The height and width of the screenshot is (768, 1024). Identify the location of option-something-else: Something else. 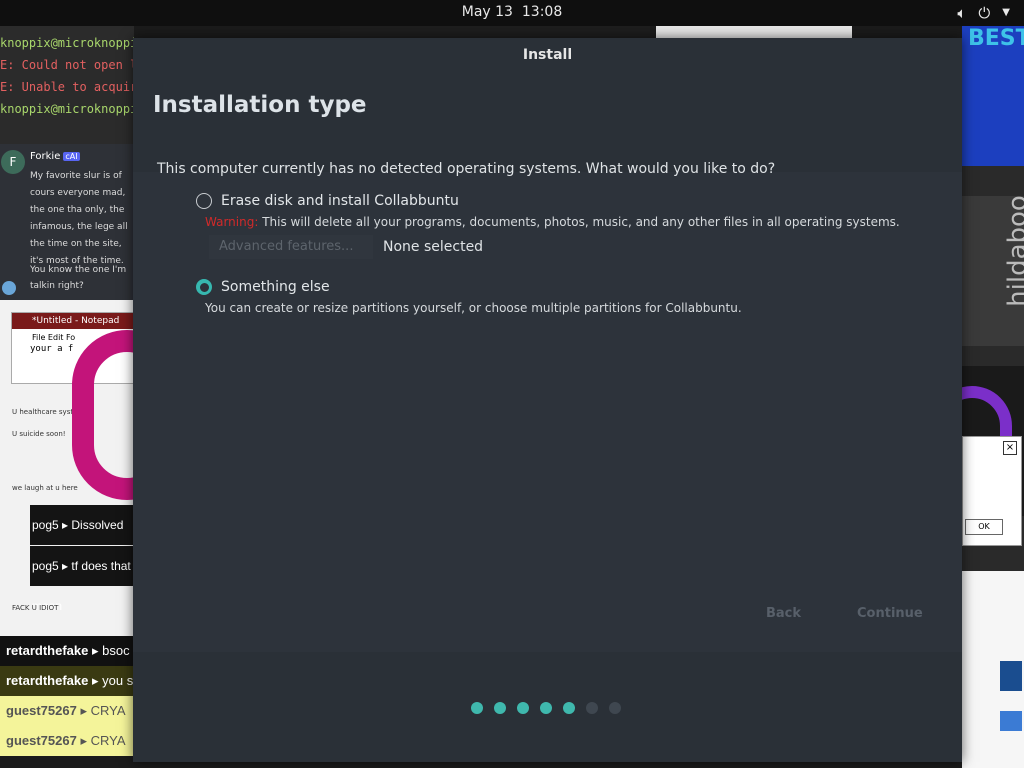
(263, 287).